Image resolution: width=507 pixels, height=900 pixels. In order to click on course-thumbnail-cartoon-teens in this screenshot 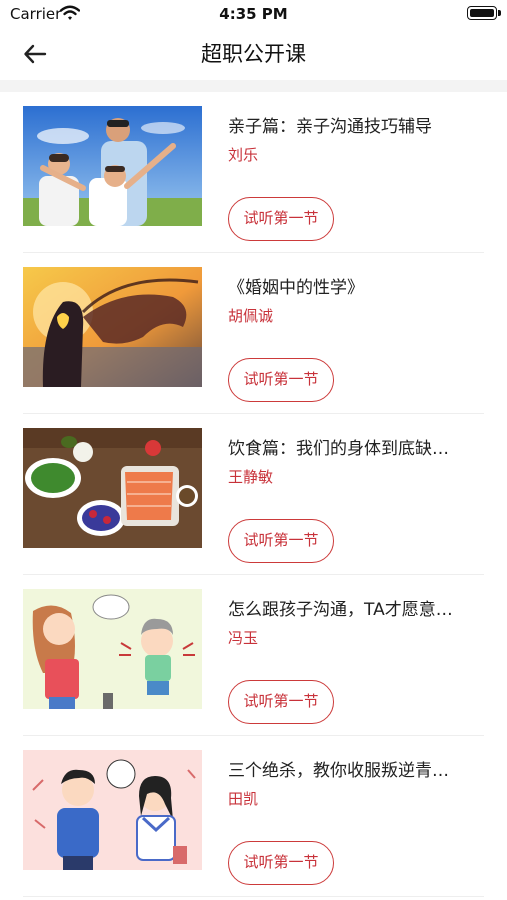, I will do `click(112, 810)`.